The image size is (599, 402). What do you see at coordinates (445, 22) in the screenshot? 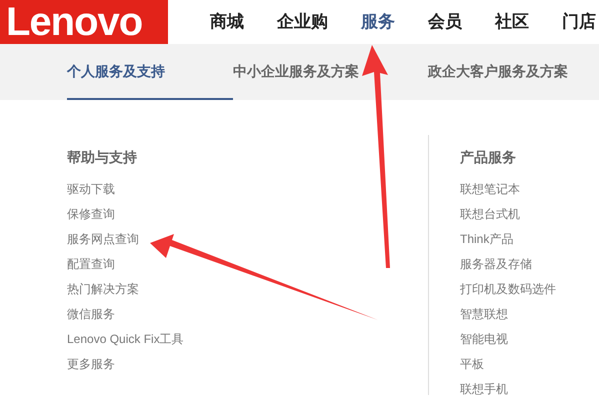
I see `nav-link: 会员` at bounding box center [445, 22].